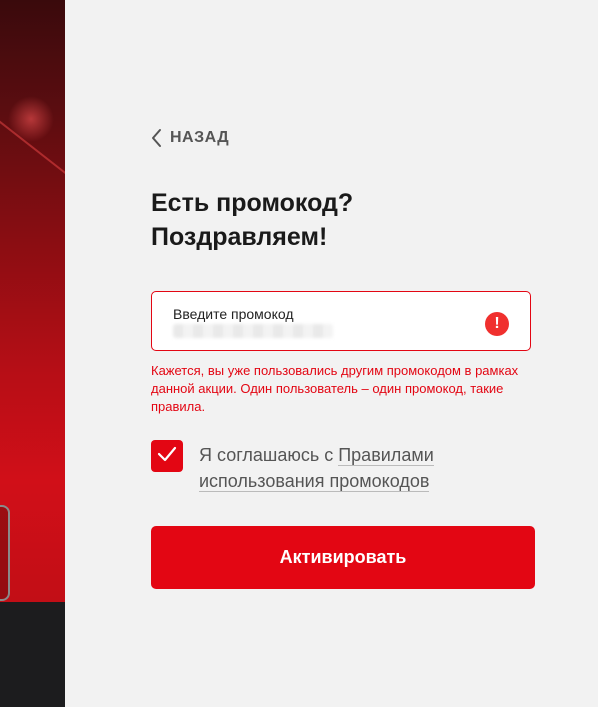  What do you see at coordinates (252, 203) in the screenshot?
I see `page-title-line-1: Есть промокод?` at bounding box center [252, 203].